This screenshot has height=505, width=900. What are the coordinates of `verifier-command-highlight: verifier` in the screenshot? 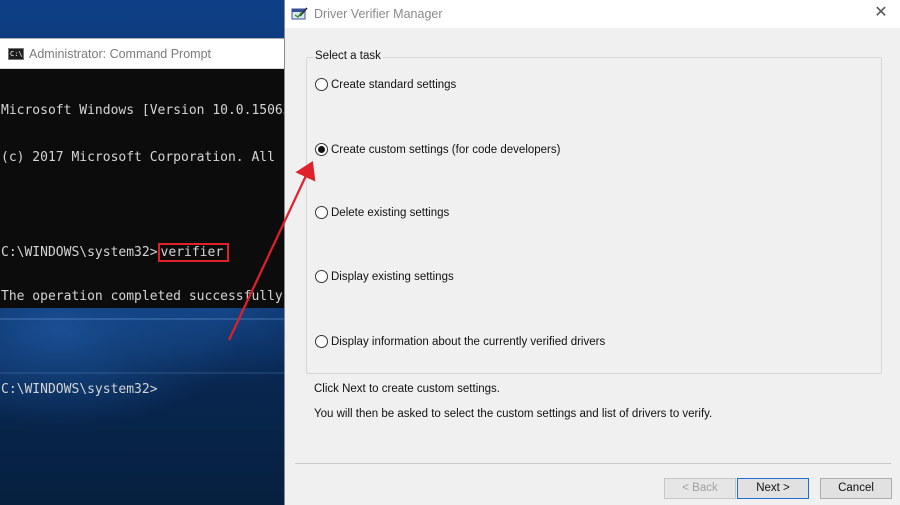 It's located at (193, 252).